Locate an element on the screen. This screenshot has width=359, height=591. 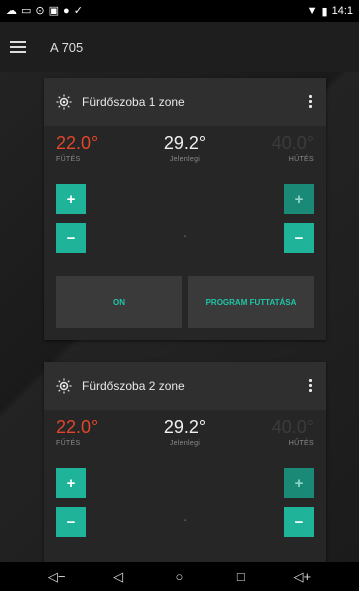
image-icon: ▣ is located at coordinates (54, 10).